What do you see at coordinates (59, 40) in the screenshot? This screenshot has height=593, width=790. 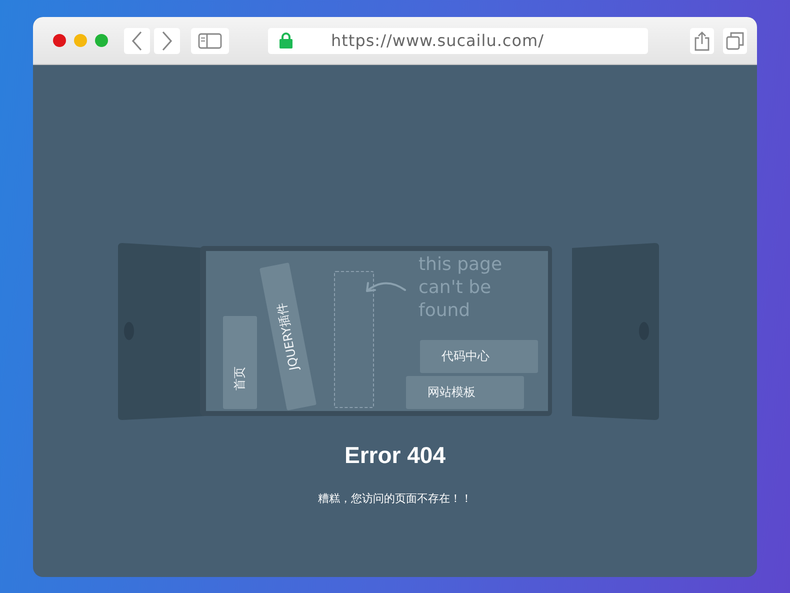 I see `close-icon` at bounding box center [59, 40].